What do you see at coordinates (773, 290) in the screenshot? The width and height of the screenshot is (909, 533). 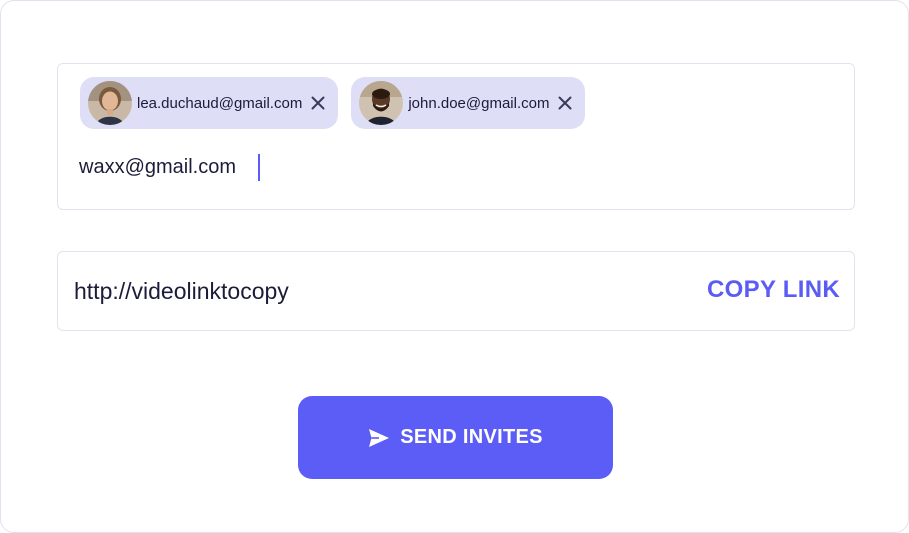 I see `copy-link-button: COPY LINK` at bounding box center [773, 290].